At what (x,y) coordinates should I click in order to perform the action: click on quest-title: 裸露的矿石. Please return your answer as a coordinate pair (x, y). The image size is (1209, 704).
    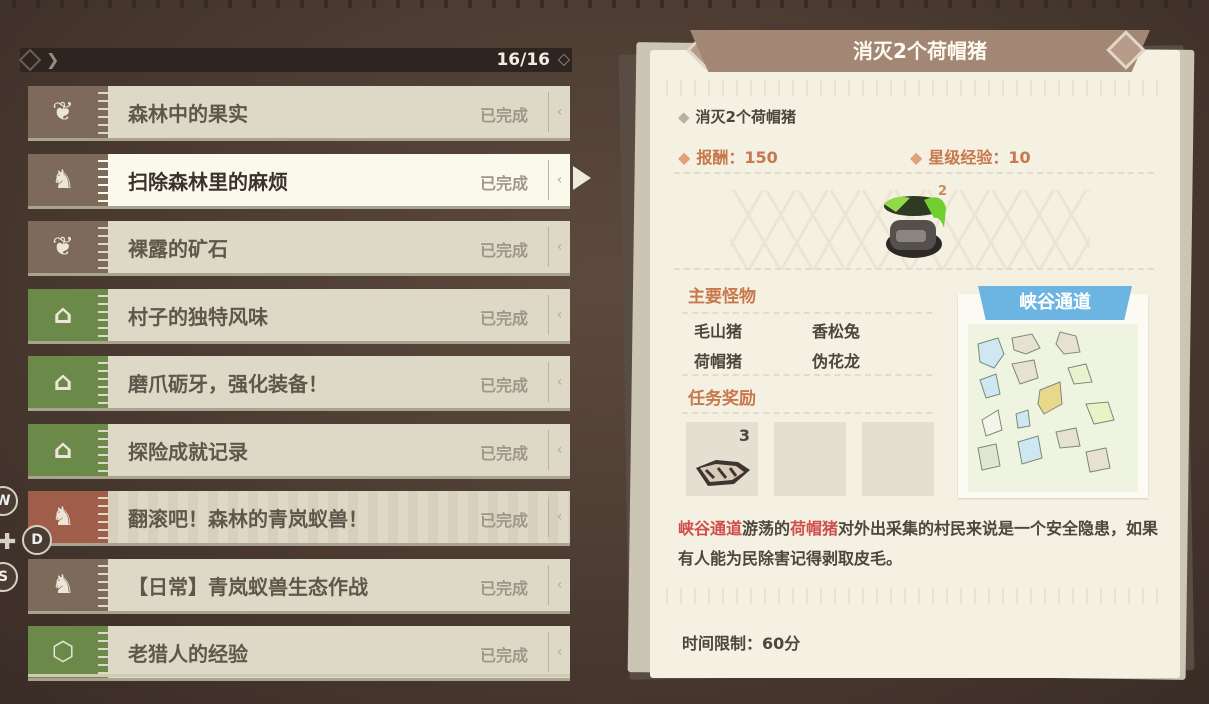
    Looking at the image, I should click on (178, 249).